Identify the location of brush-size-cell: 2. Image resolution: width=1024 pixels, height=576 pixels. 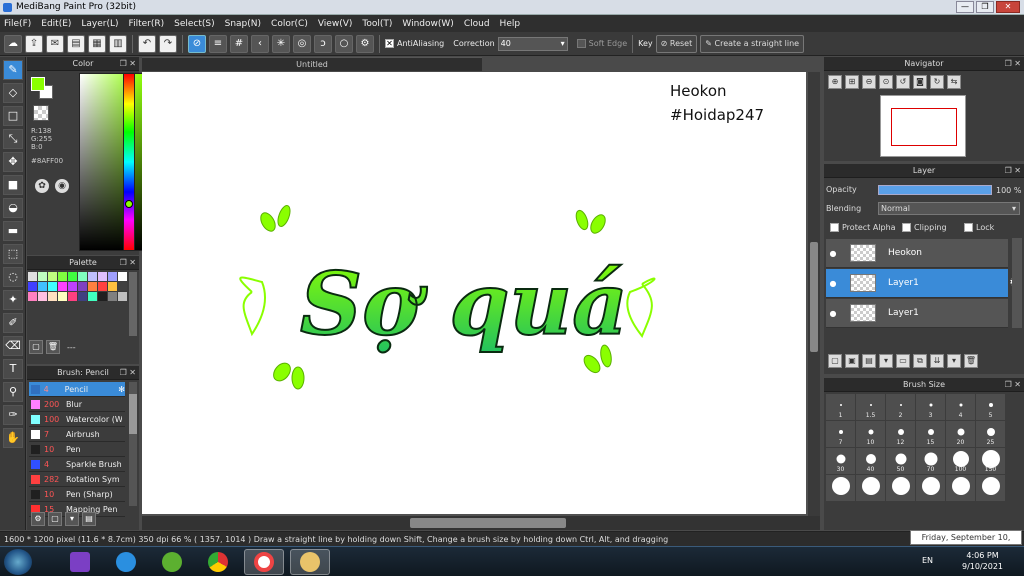
(900, 407).